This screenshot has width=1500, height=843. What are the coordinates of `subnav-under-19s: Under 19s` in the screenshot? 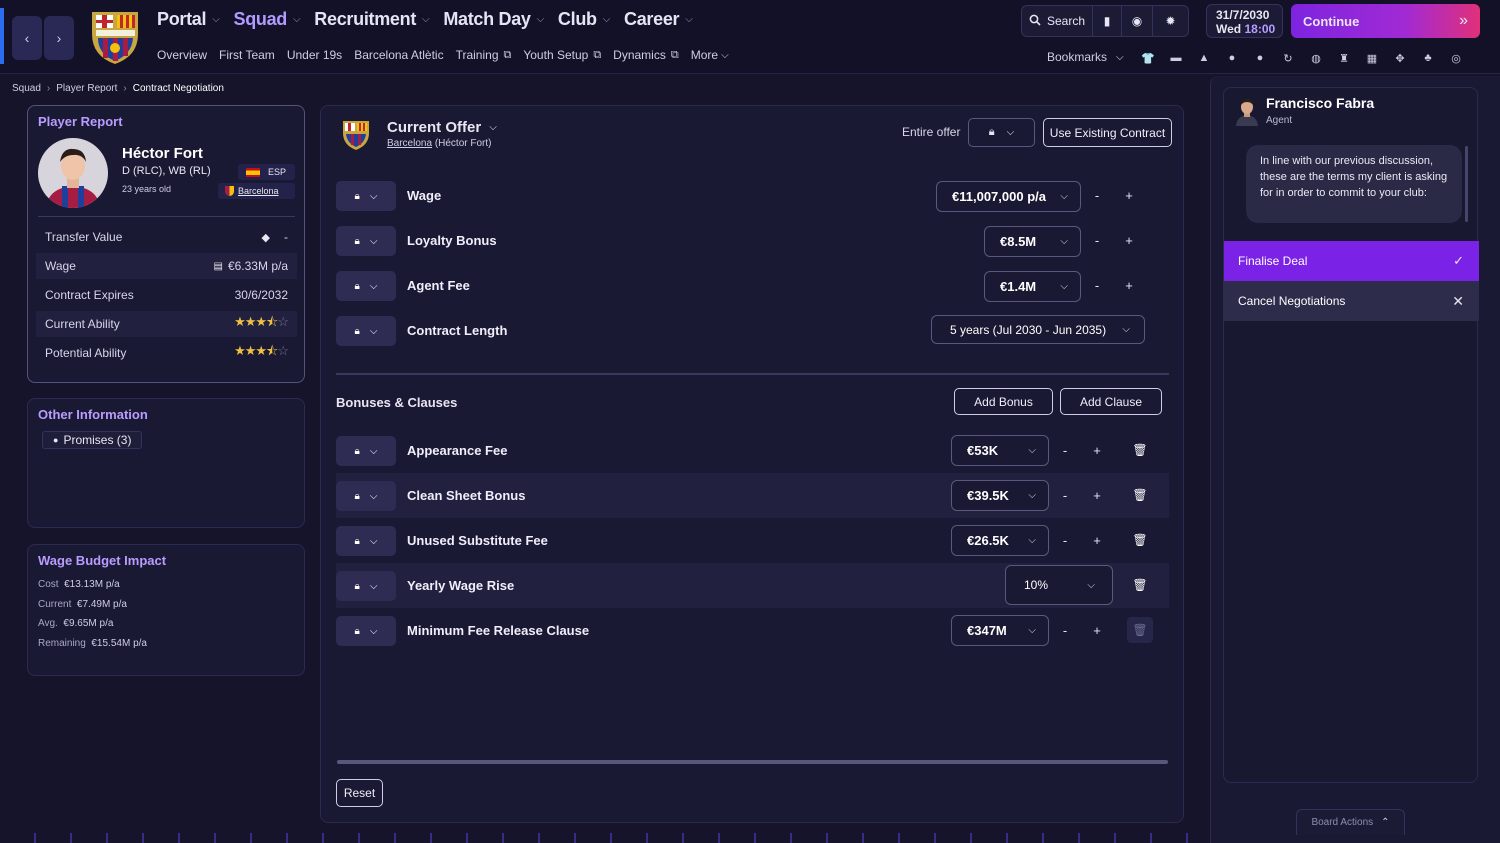 It's located at (314, 55).